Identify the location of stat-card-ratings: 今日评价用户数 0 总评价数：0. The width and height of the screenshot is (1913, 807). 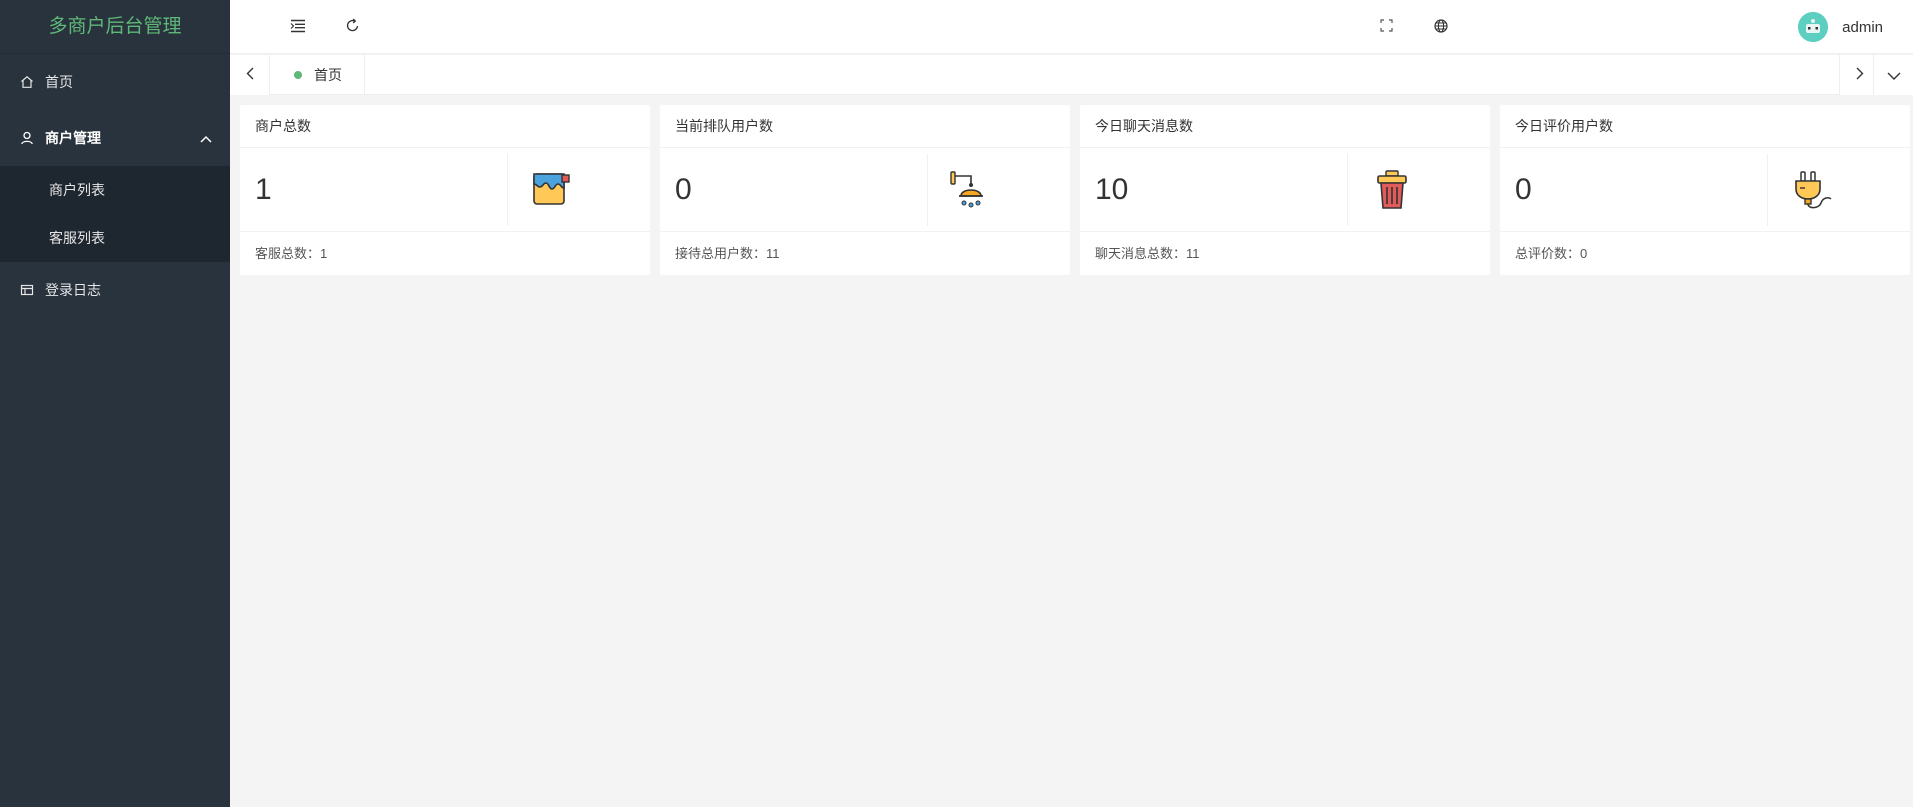
(1705, 190).